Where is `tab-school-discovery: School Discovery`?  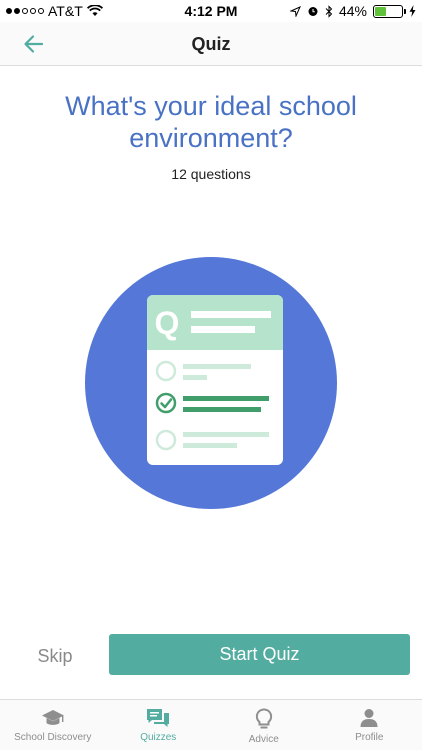 tab-school-discovery: School Discovery is located at coordinates (53, 725).